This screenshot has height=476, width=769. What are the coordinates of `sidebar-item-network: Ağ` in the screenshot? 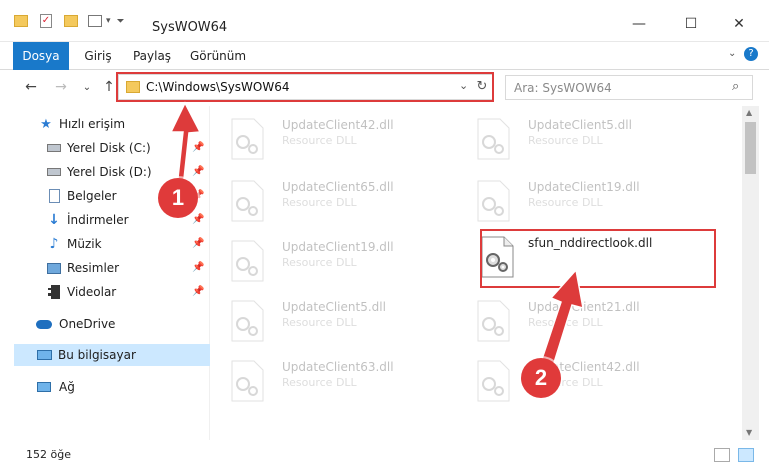 It's located at (105, 387).